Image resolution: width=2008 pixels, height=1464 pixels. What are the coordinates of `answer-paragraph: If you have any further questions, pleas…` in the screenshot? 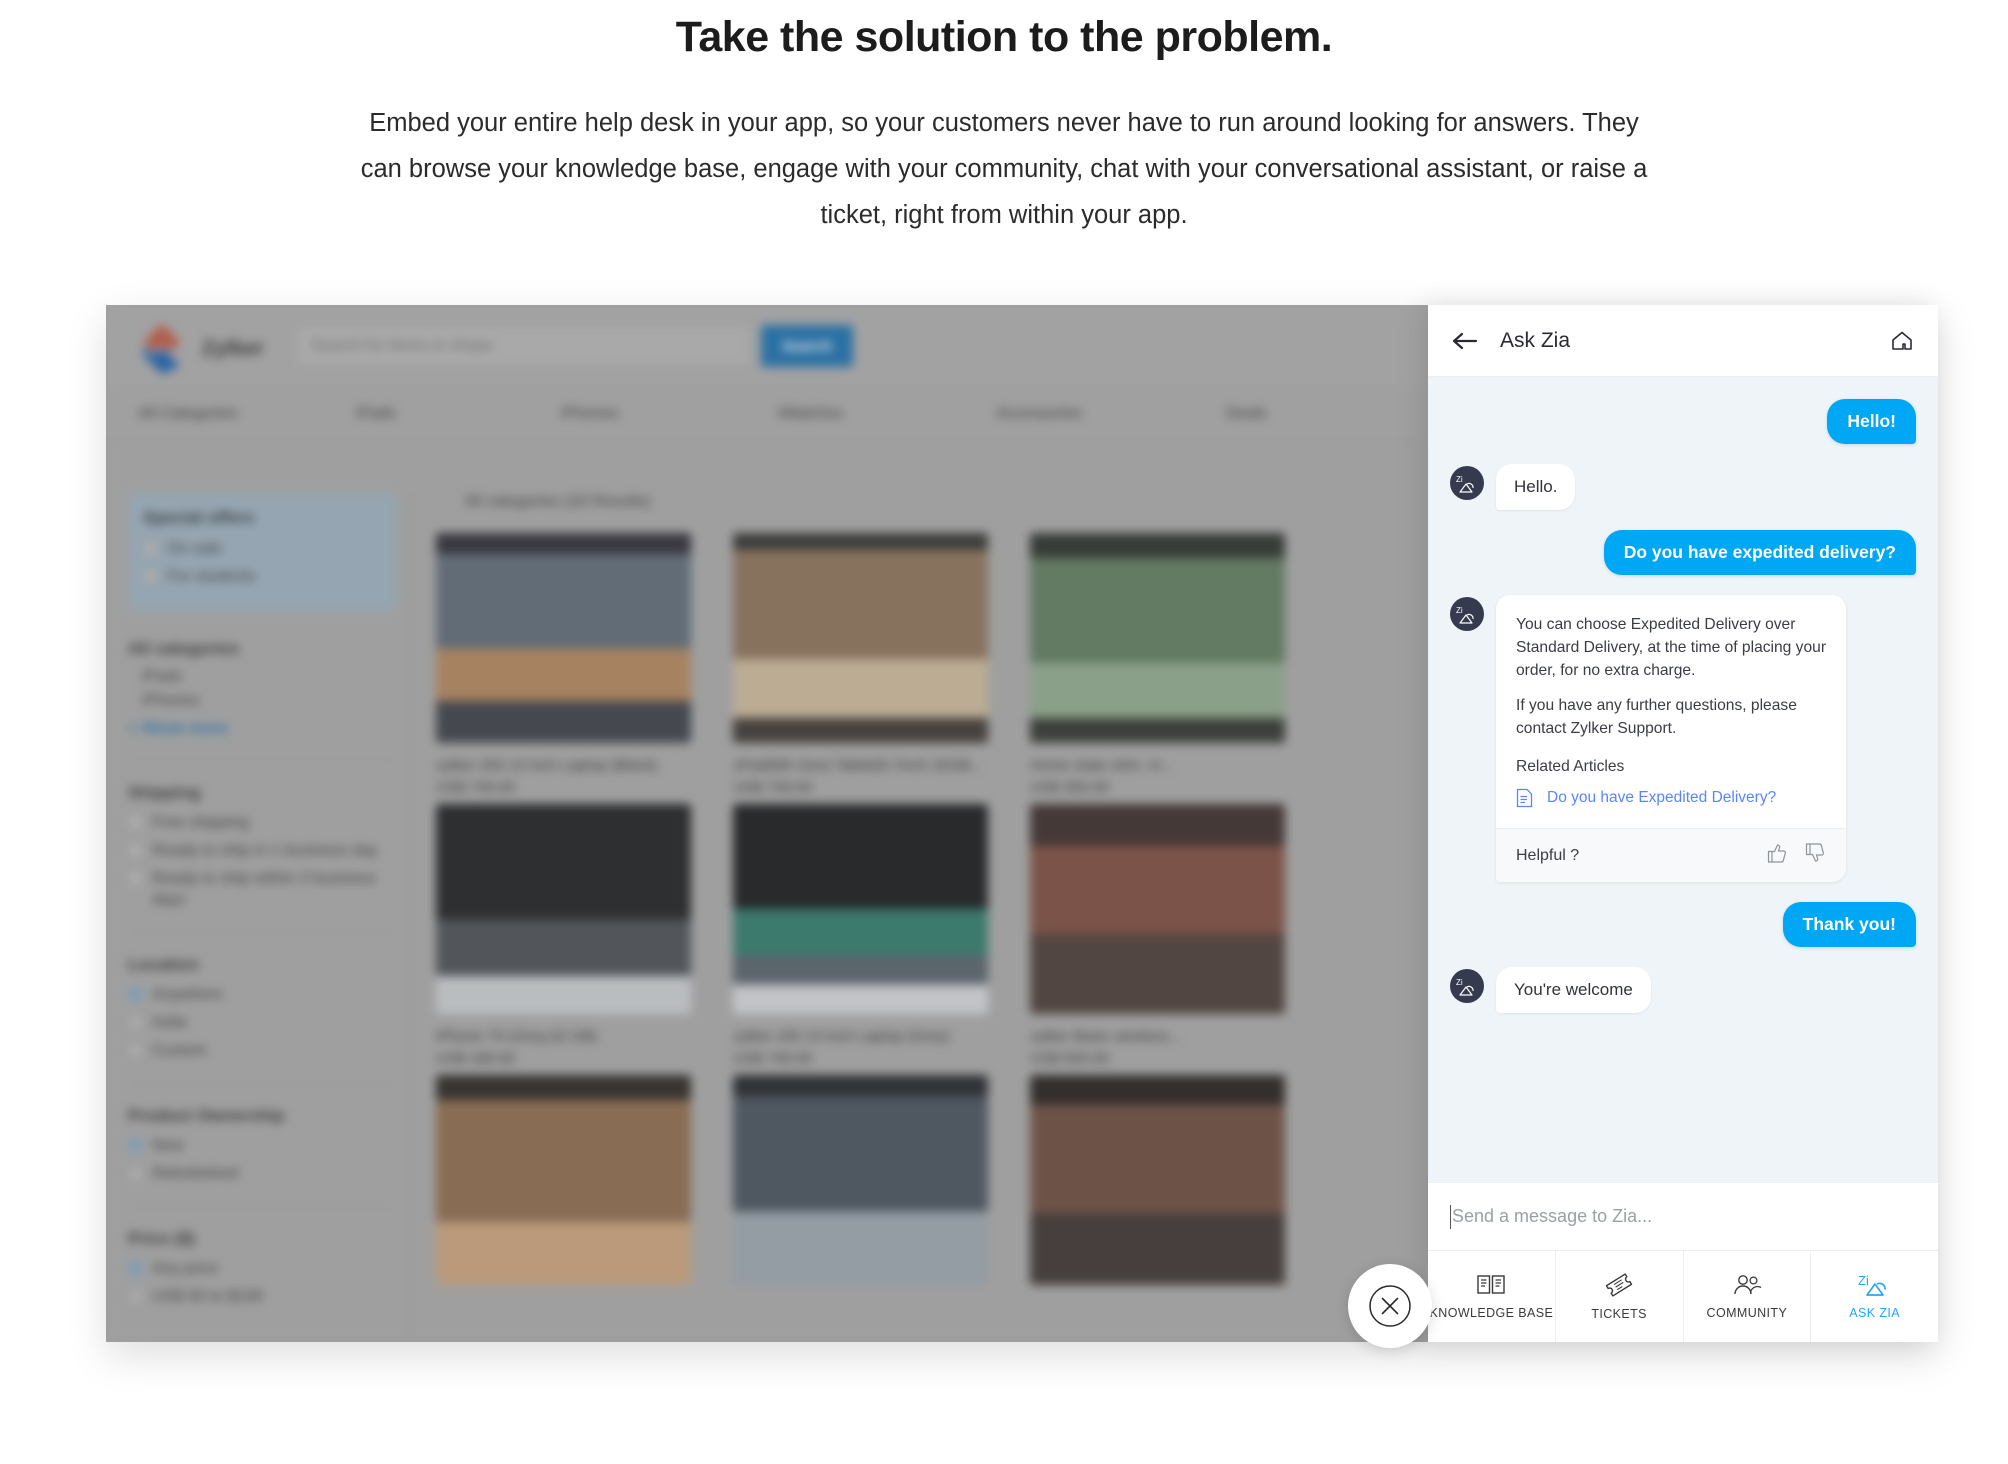 It's located at (1656, 717).